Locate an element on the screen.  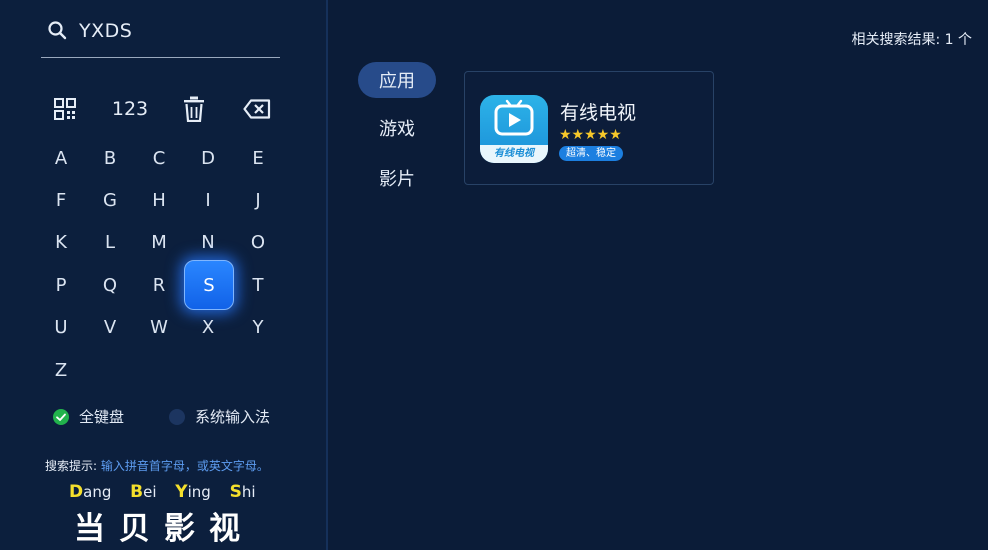
key-q: Q is located at coordinates (110, 285).